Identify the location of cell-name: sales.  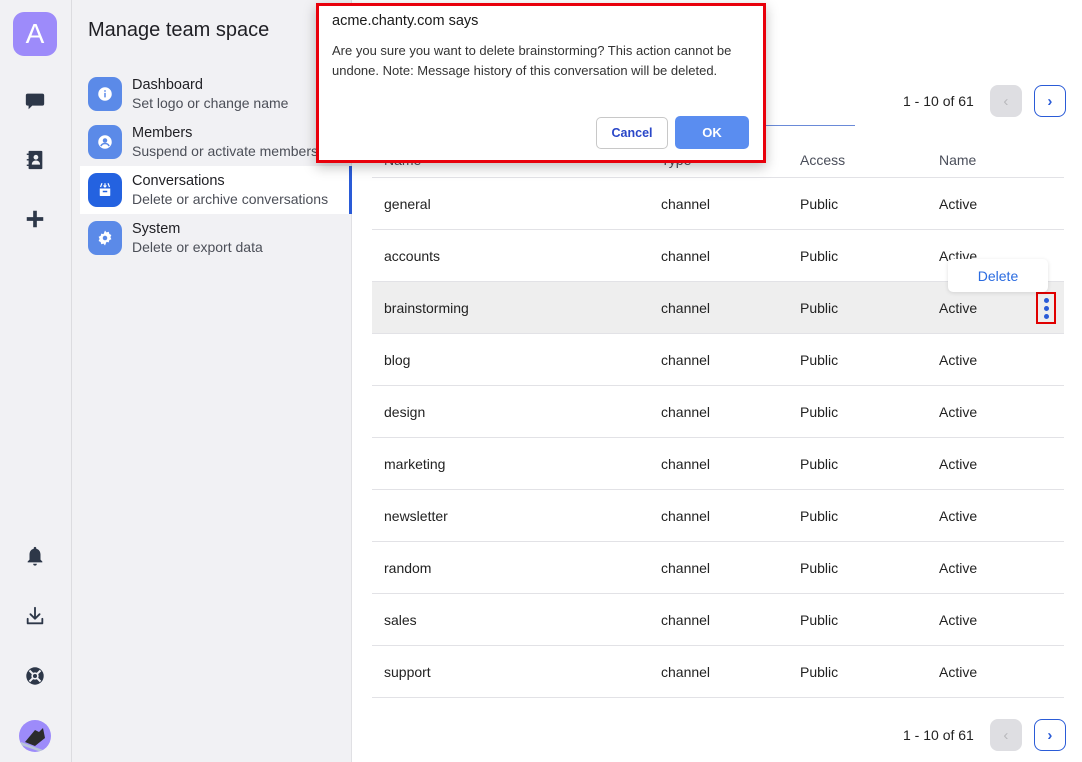
(400, 620).